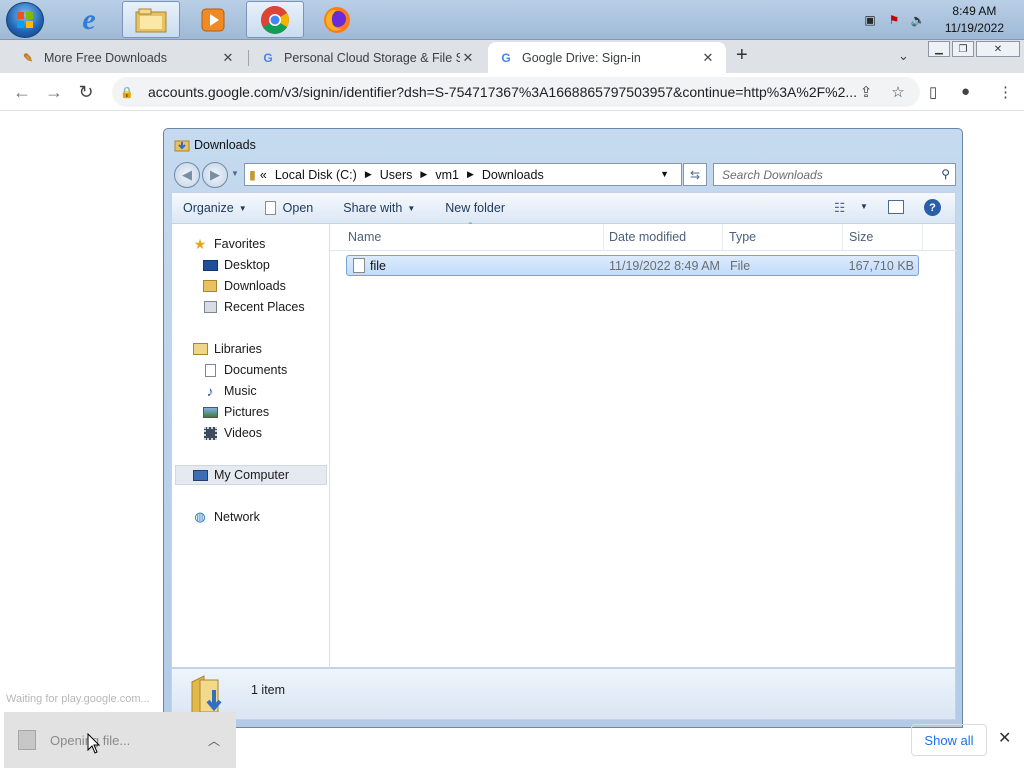  Describe the element at coordinates (379, 208) in the screenshot. I see `share-with-button: Share with ▼` at that location.